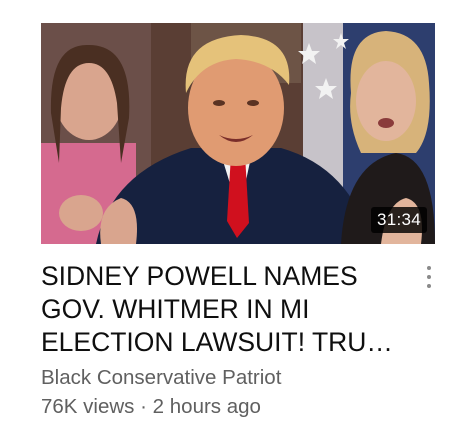 This screenshot has height=443, width=450. Describe the element at coordinates (161, 378) in the screenshot. I see `channel-name: Black Conservative Patriot` at that location.